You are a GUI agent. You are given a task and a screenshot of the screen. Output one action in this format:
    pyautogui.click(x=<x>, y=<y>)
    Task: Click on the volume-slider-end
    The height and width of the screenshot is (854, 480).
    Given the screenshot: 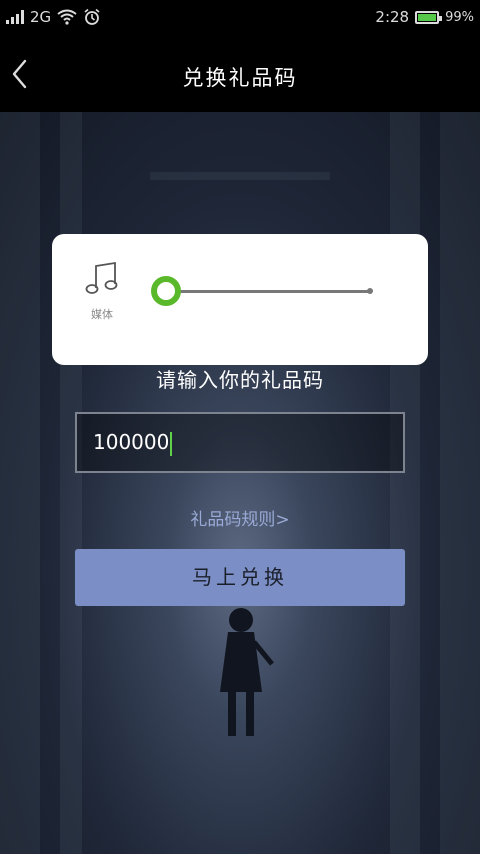 What is the action you would take?
    pyautogui.click(x=370, y=291)
    